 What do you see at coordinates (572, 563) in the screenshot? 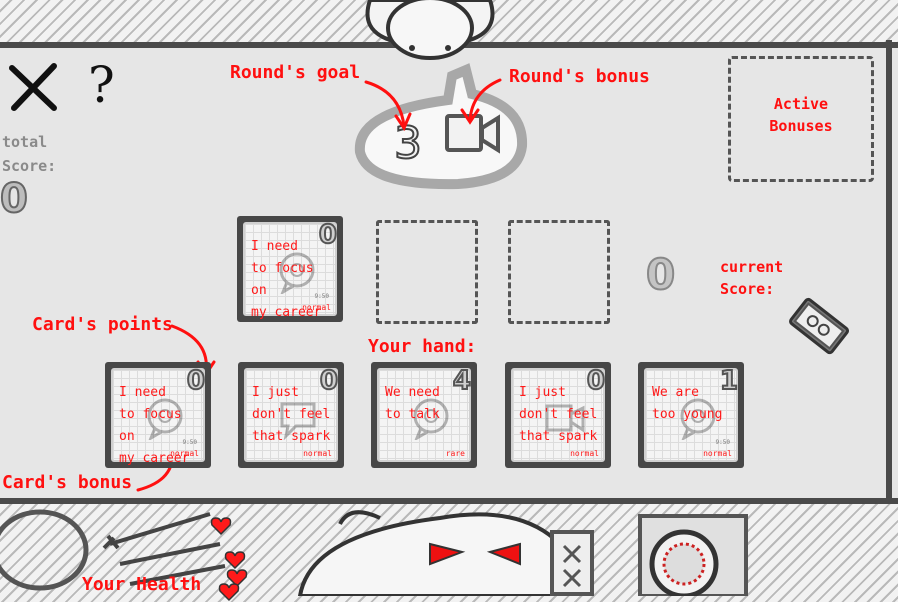
I see `phone-device` at bounding box center [572, 563].